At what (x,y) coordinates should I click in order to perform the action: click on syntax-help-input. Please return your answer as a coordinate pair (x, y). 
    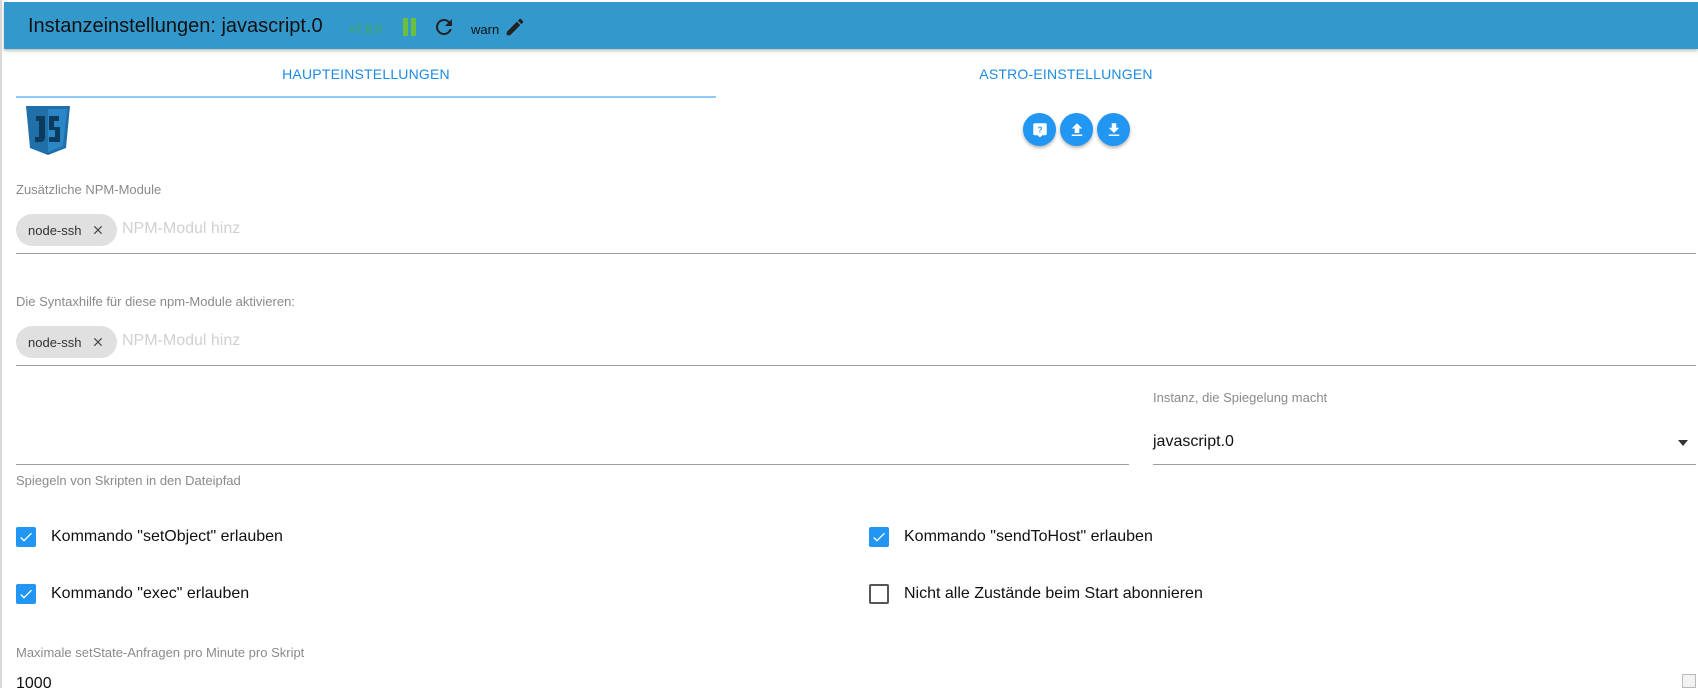
    Looking at the image, I should click on (872, 341).